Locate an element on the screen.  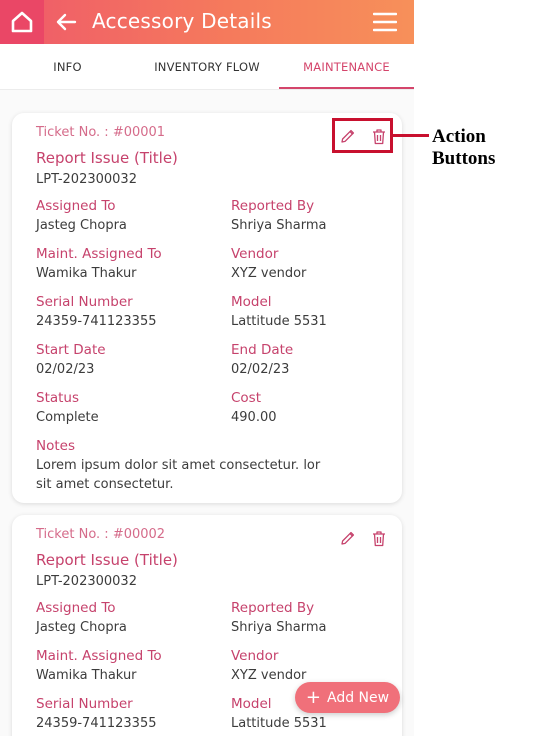
end-date-label: End Date is located at coordinates (262, 350).